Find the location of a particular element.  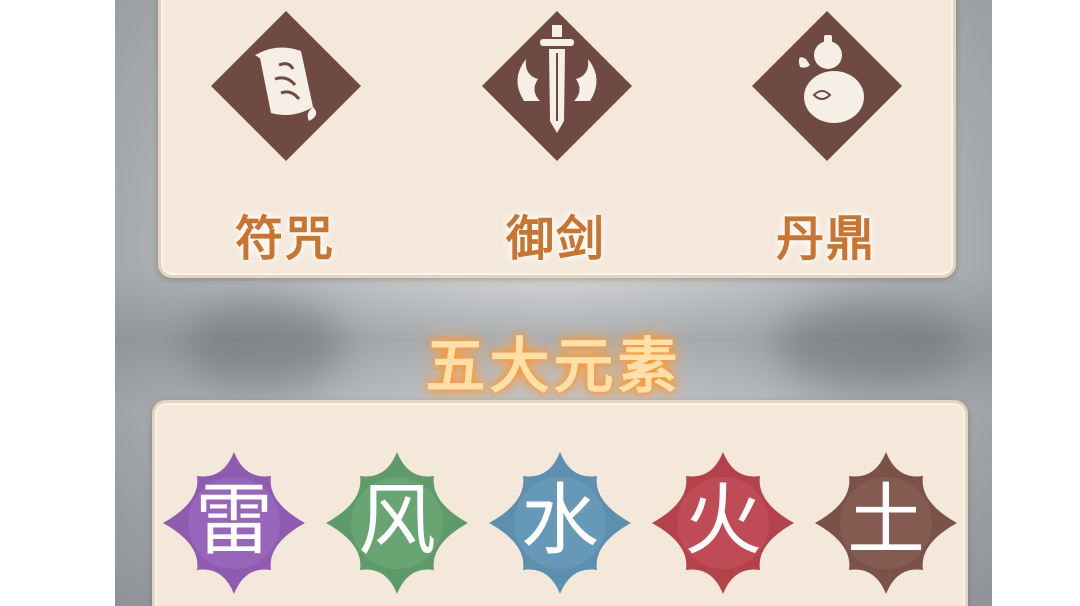

skill-label: 御剑 is located at coordinates (555, 239).